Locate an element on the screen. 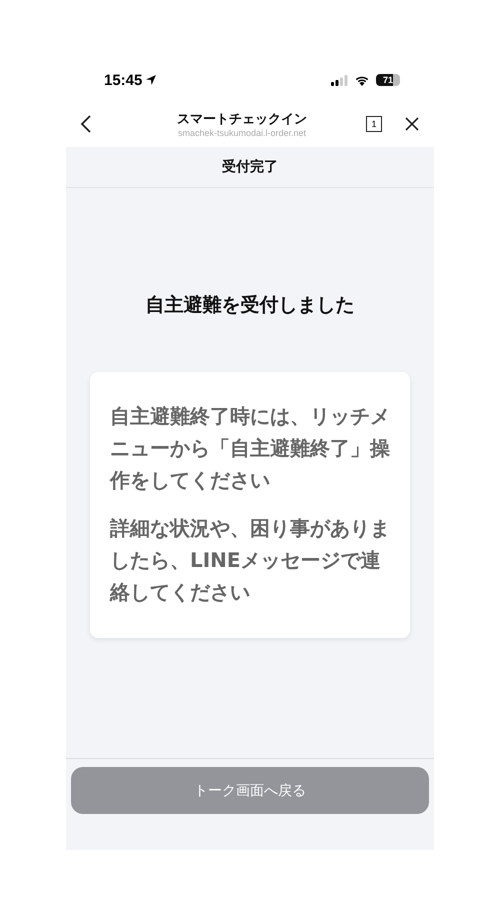  message-text: 詳細な状況や、困り事がありましたら、LINEメッセージで連絡してください is located at coordinates (250, 560).